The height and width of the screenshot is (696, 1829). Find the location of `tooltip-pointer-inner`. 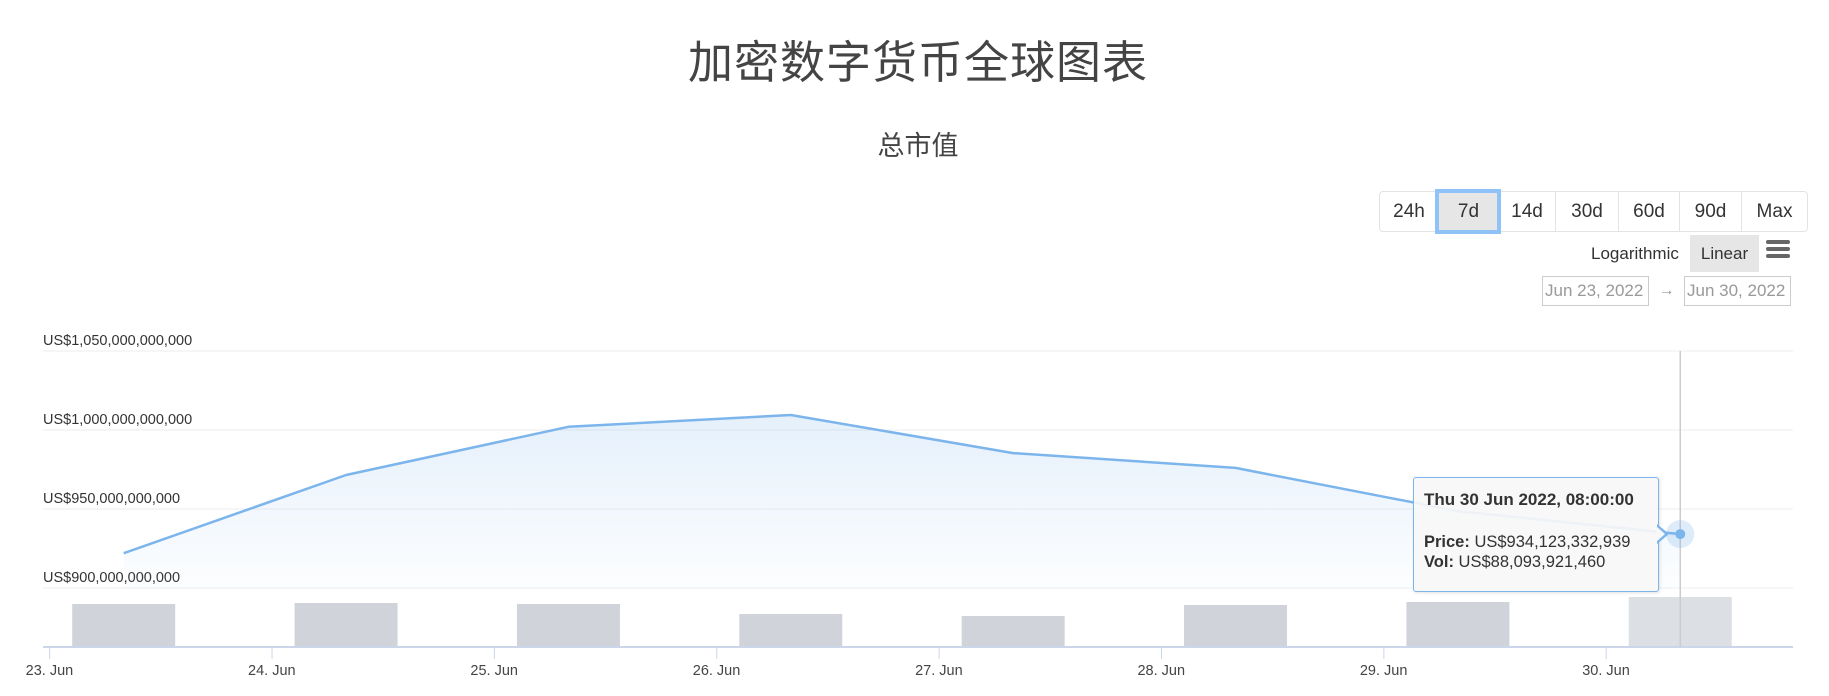

tooltip-pointer-inner is located at coordinates (1660, 534).